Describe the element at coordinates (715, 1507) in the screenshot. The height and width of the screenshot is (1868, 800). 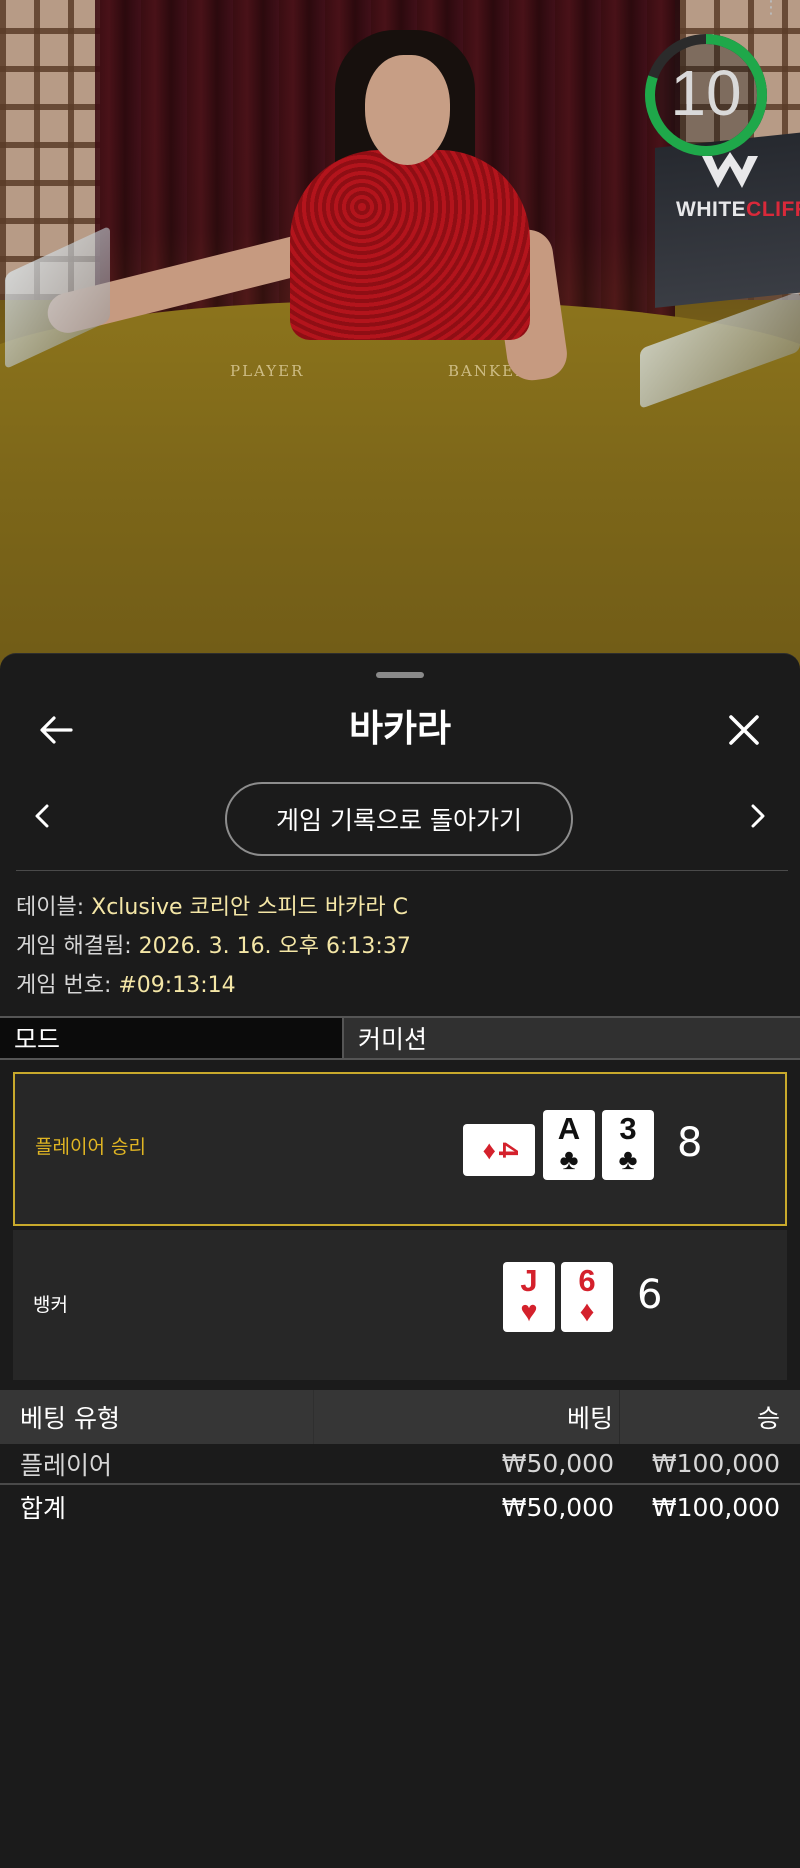
I see `total-win-amount: ₩100,000` at that location.